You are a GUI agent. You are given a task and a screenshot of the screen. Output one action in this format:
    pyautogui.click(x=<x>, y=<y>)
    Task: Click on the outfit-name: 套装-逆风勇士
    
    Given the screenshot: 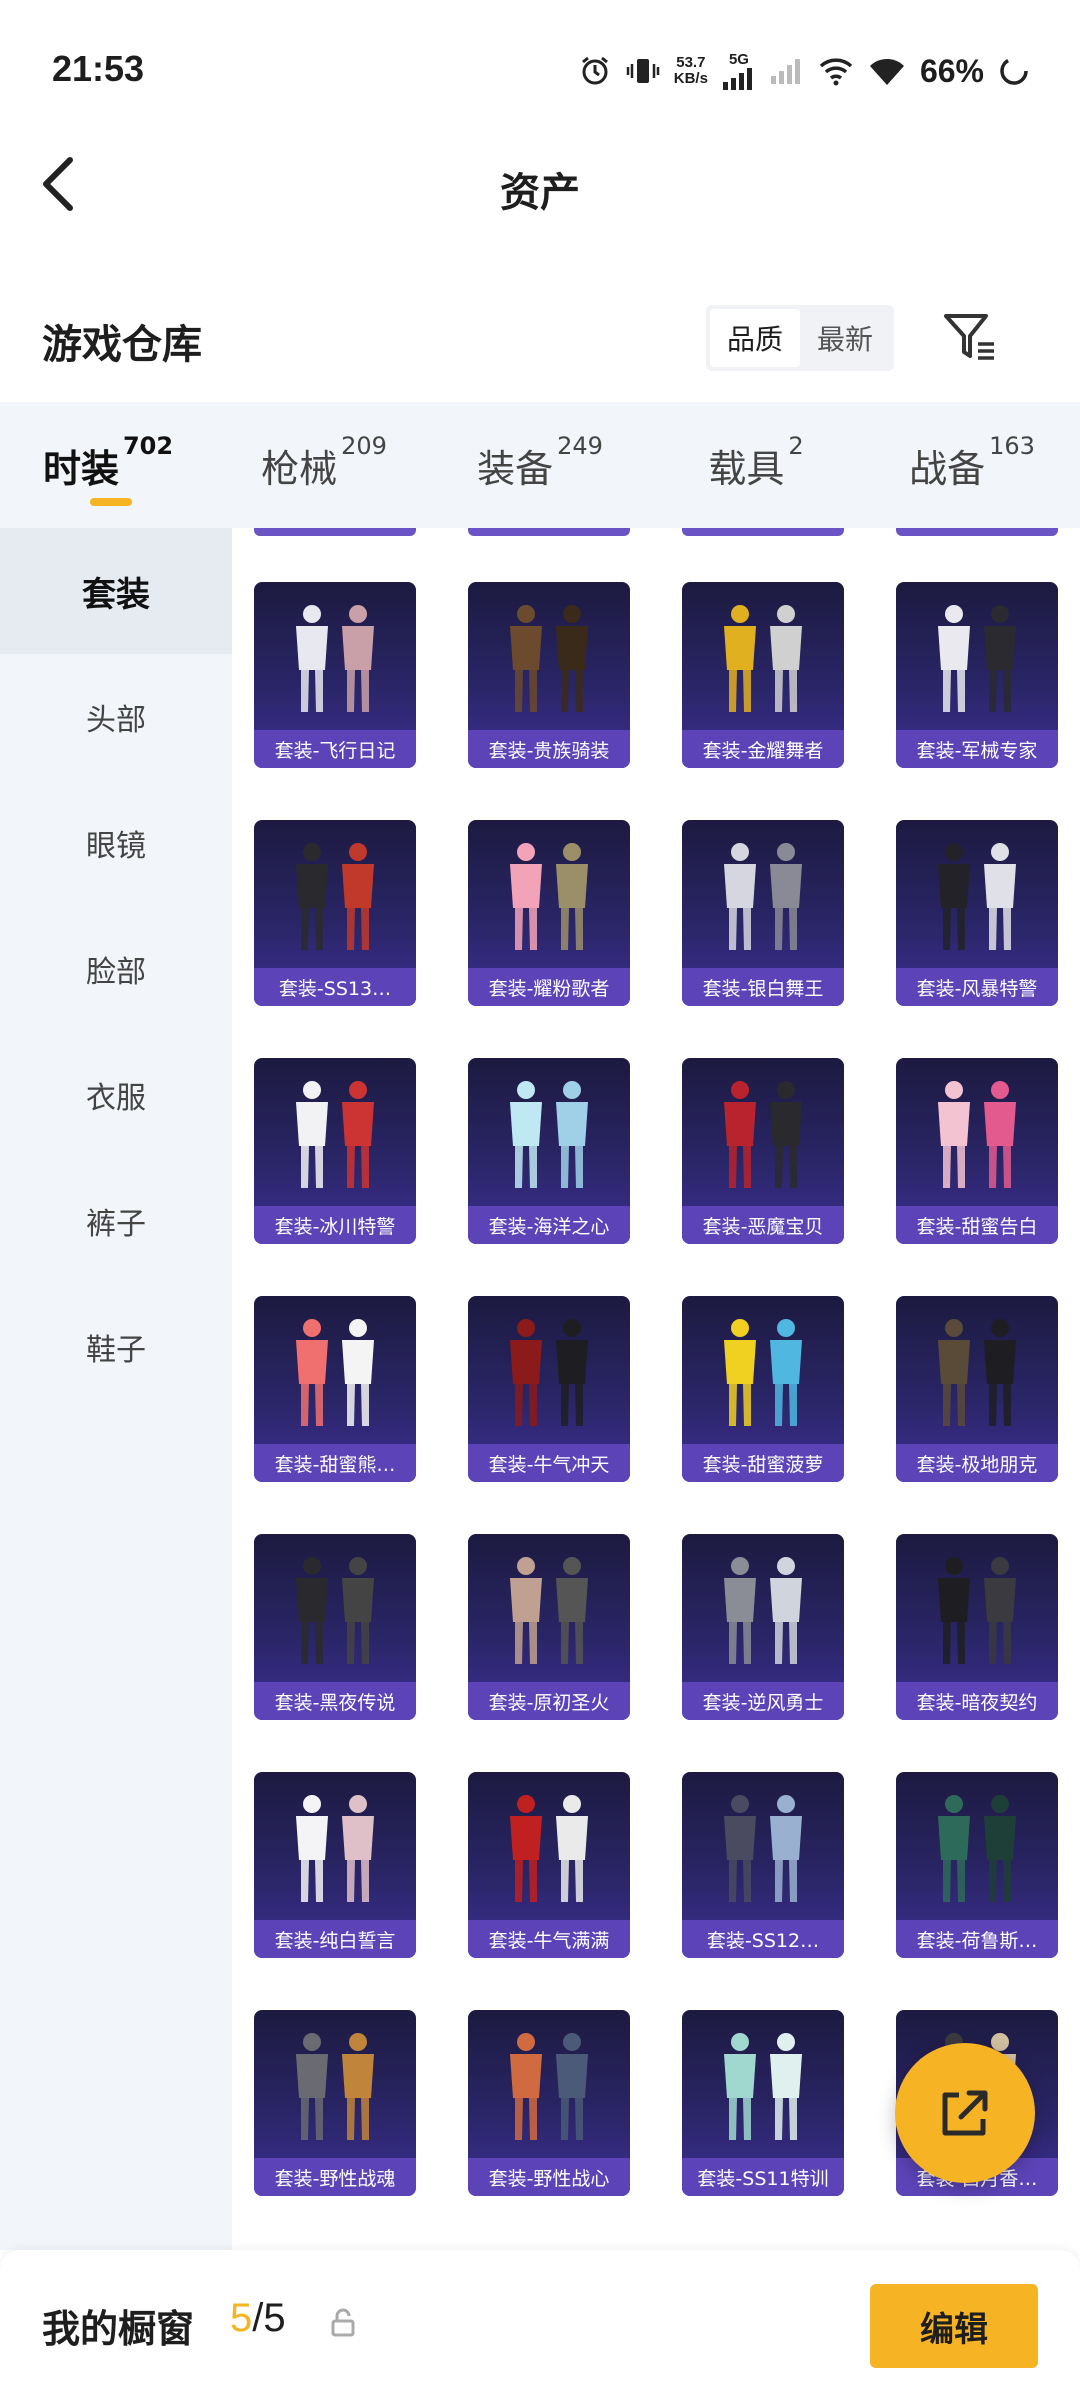 What is the action you would take?
    pyautogui.click(x=763, y=1702)
    